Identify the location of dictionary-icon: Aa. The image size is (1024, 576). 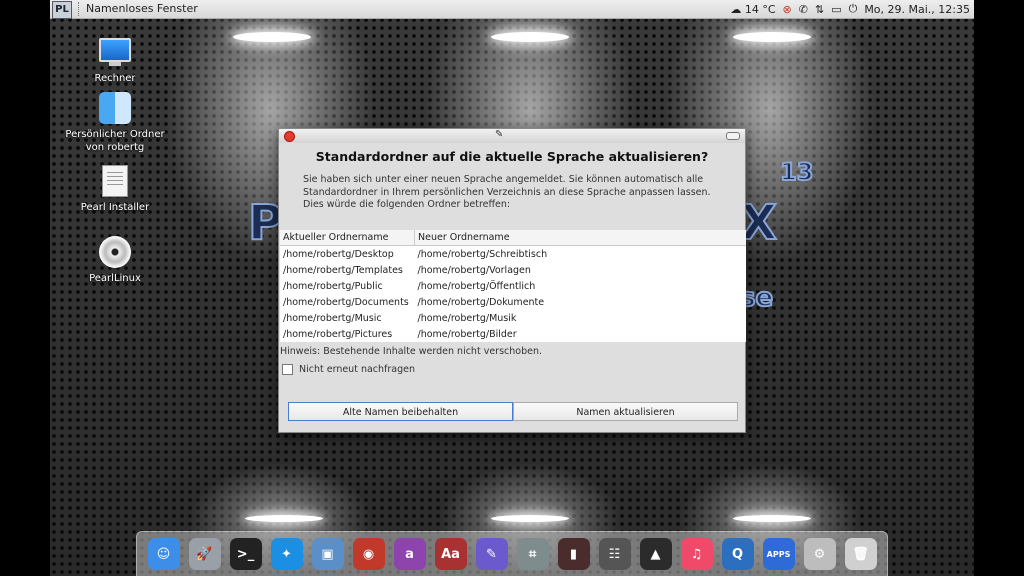
(450, 554).